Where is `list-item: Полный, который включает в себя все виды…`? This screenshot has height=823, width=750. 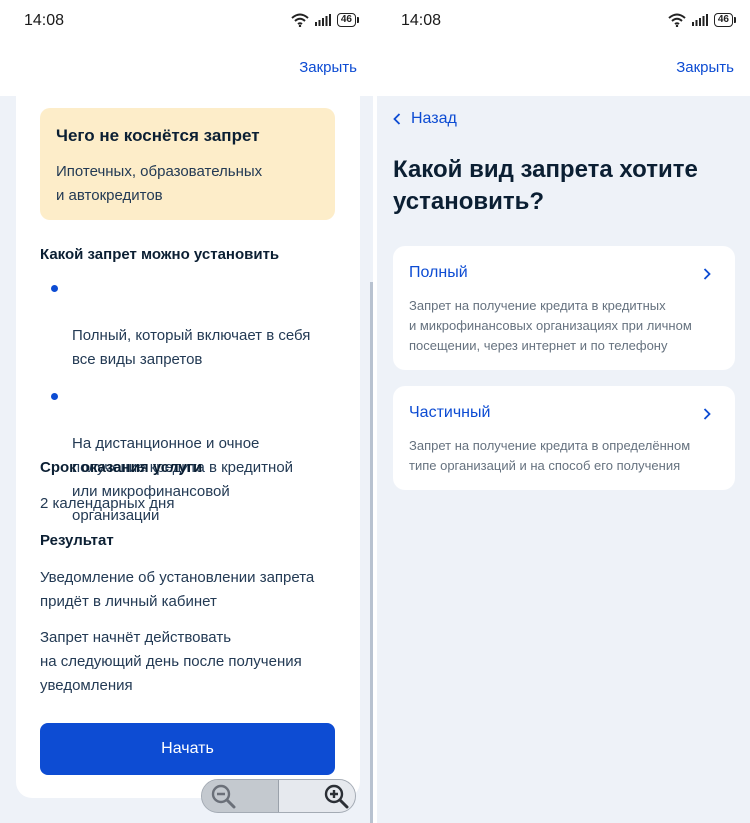 list-item: Полный, который включает в себя все виды… is located at coordinates (190, 324).